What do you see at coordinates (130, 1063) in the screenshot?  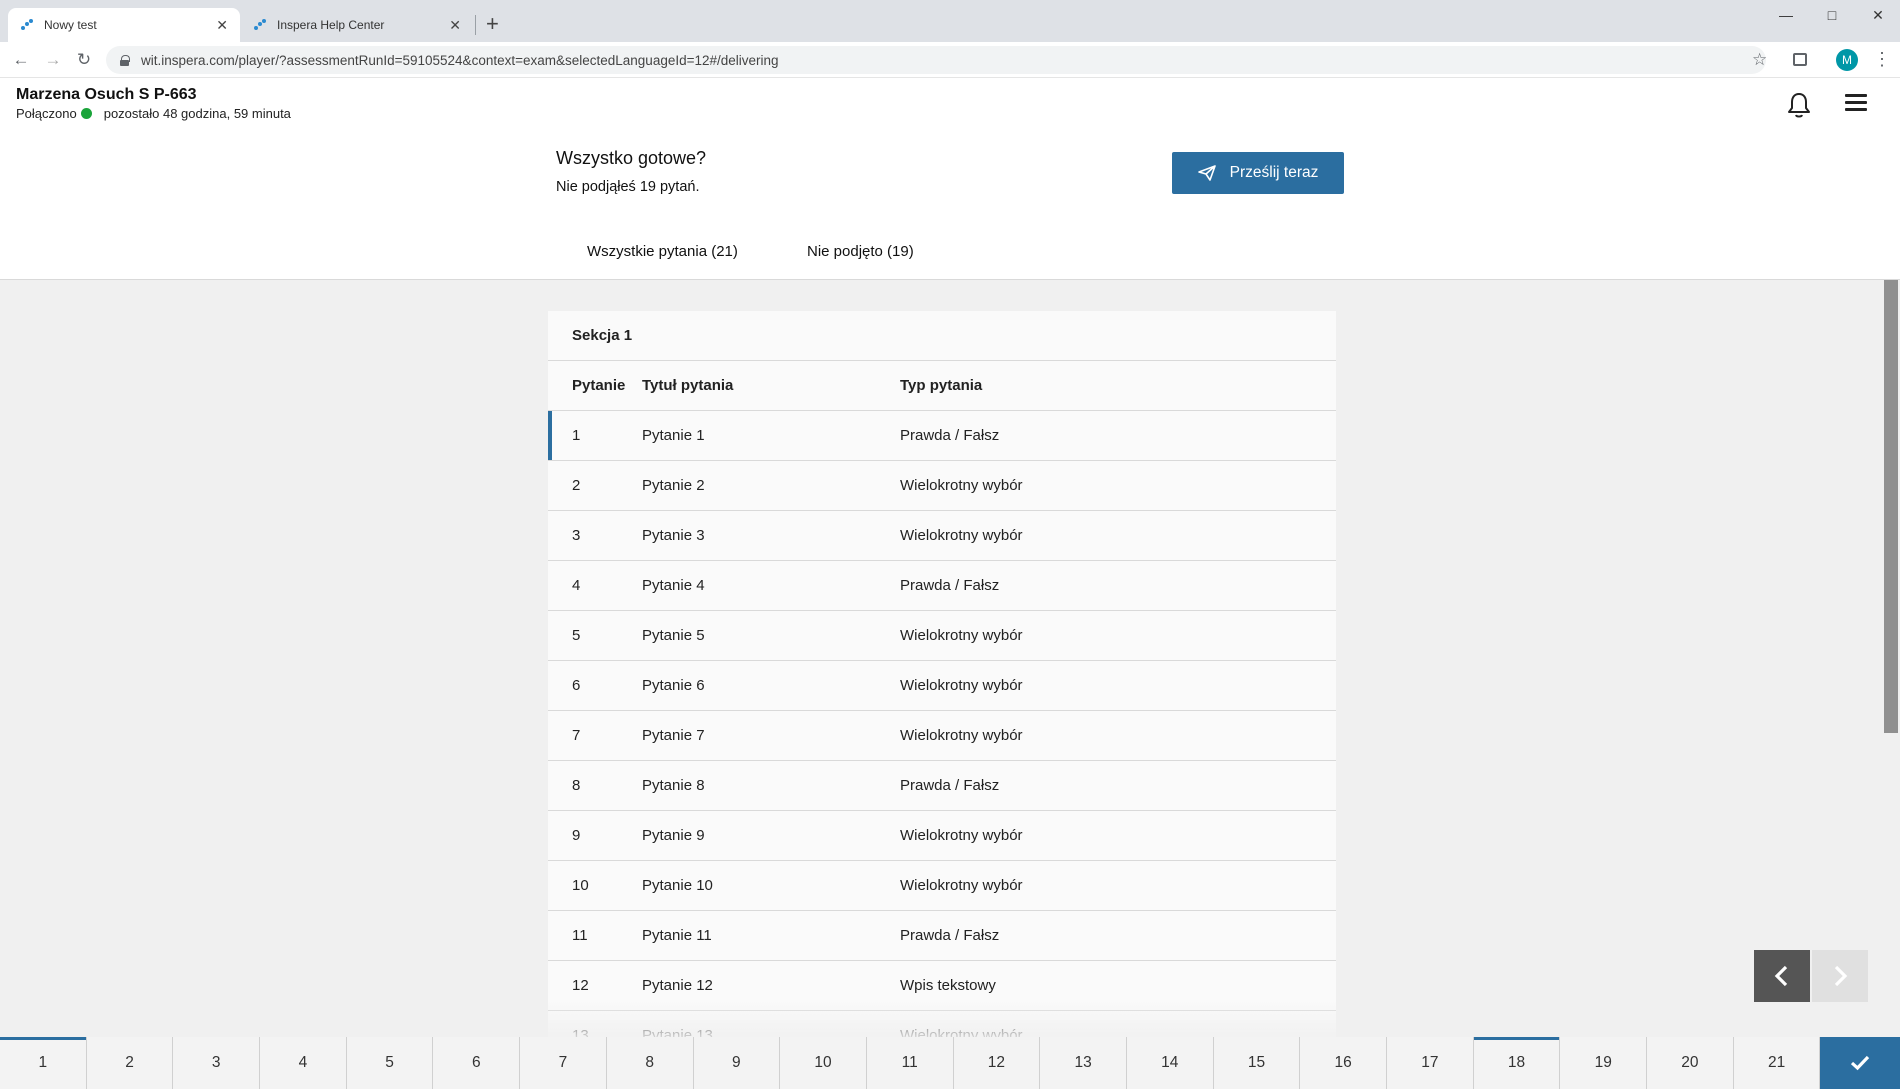 I see `question-nav-item: 2` at bounding box center [130, 1063].